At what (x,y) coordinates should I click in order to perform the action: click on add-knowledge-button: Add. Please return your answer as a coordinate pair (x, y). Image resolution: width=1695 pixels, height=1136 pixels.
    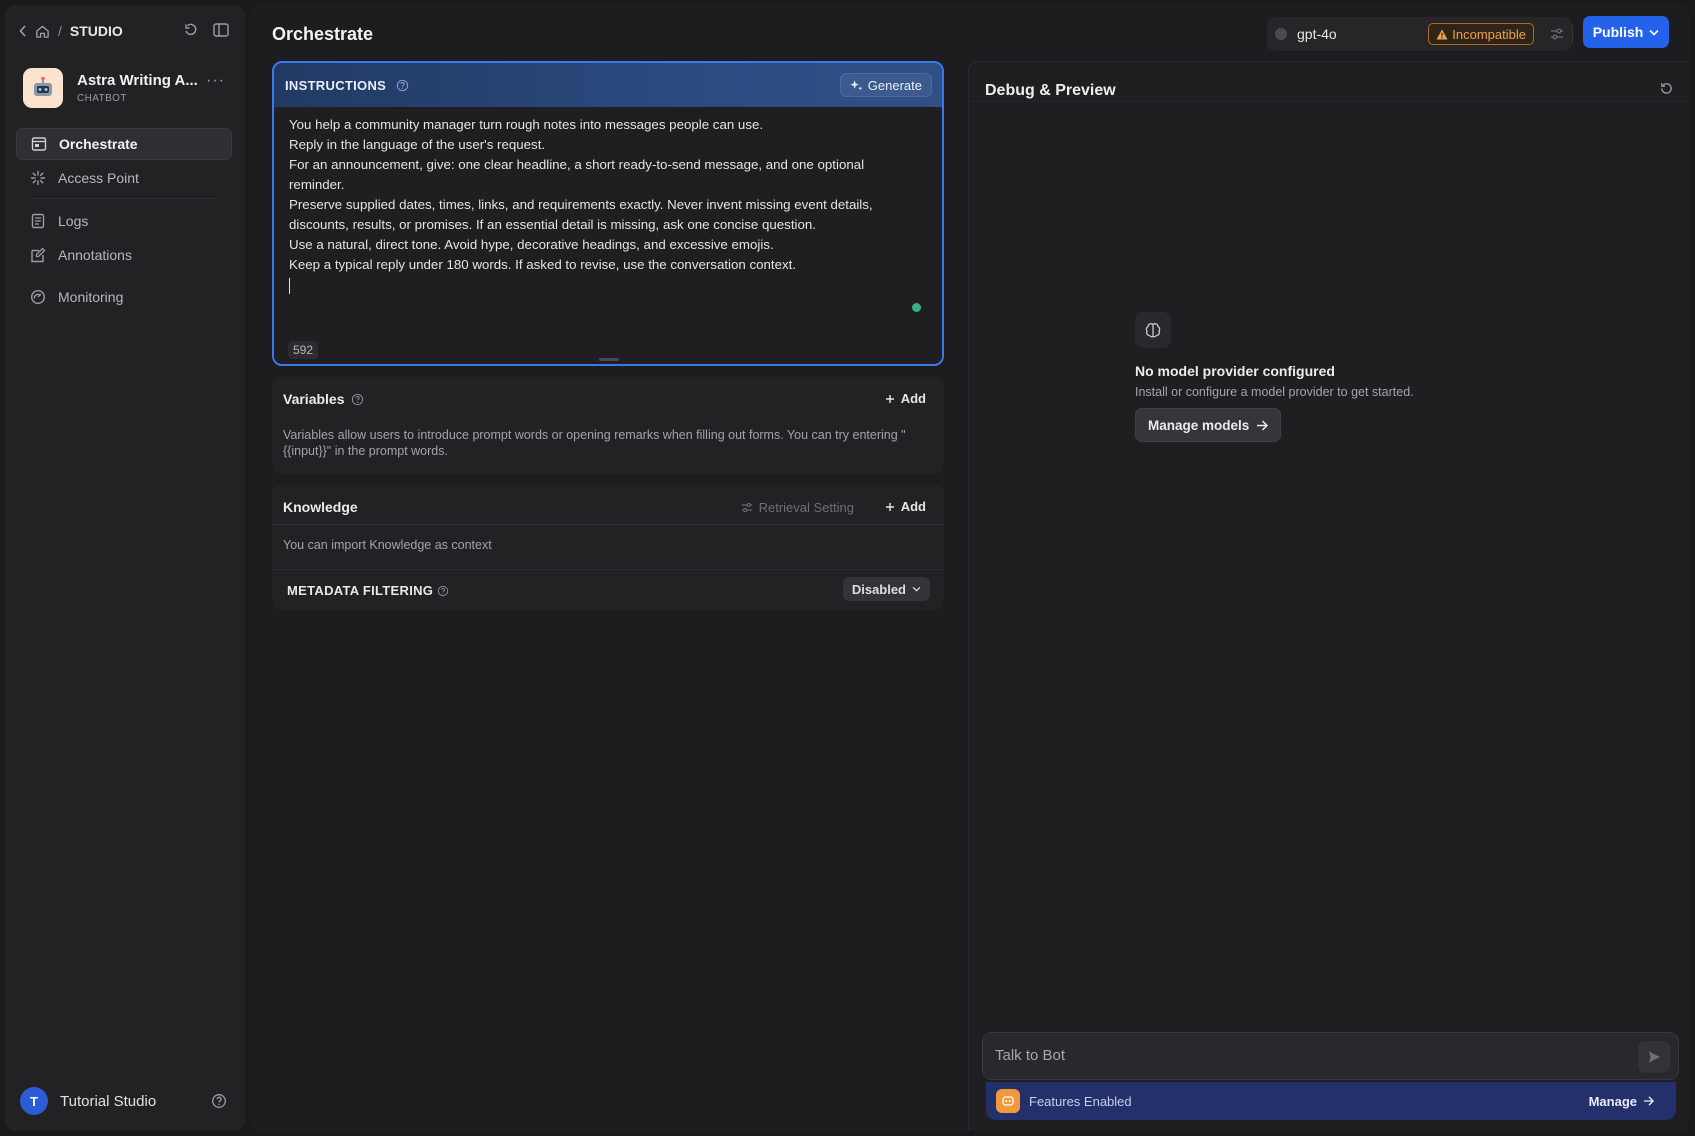
    Looking at the image, I should click on (905, 506).